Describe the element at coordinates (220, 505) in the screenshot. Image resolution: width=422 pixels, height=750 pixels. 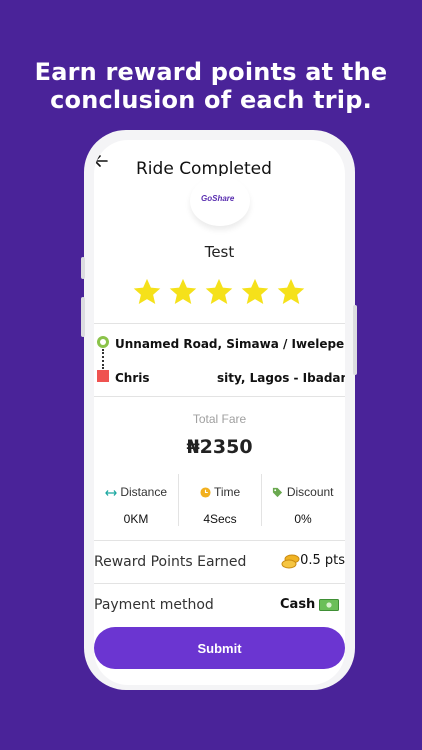
I see `time-stat: Time 4Secs` at that location.